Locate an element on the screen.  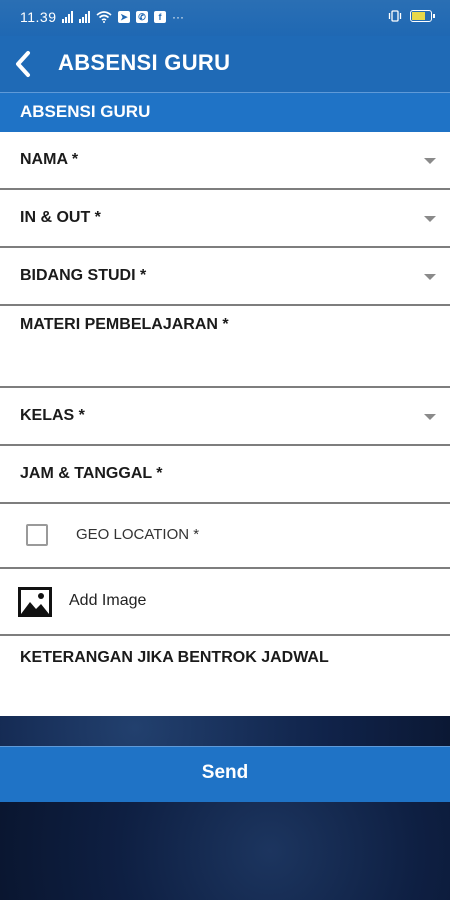
wifi-icon is located at coordinates (104, 17).